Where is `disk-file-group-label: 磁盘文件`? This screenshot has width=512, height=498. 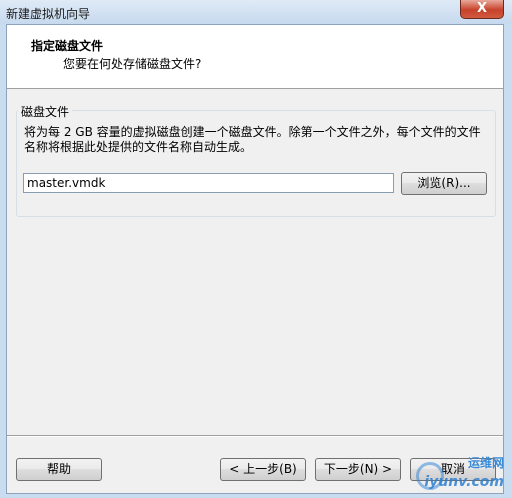 disk-file-group-label: 磁盘文件 is located at coordinates (45, 111).